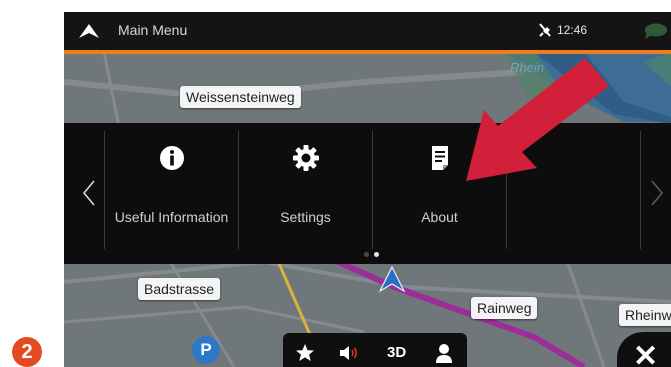  What do you see at coordinates (171, 217) in the screenshot?
I see `menu-tile-label: Useful Information` at bounding box center [171, 217].